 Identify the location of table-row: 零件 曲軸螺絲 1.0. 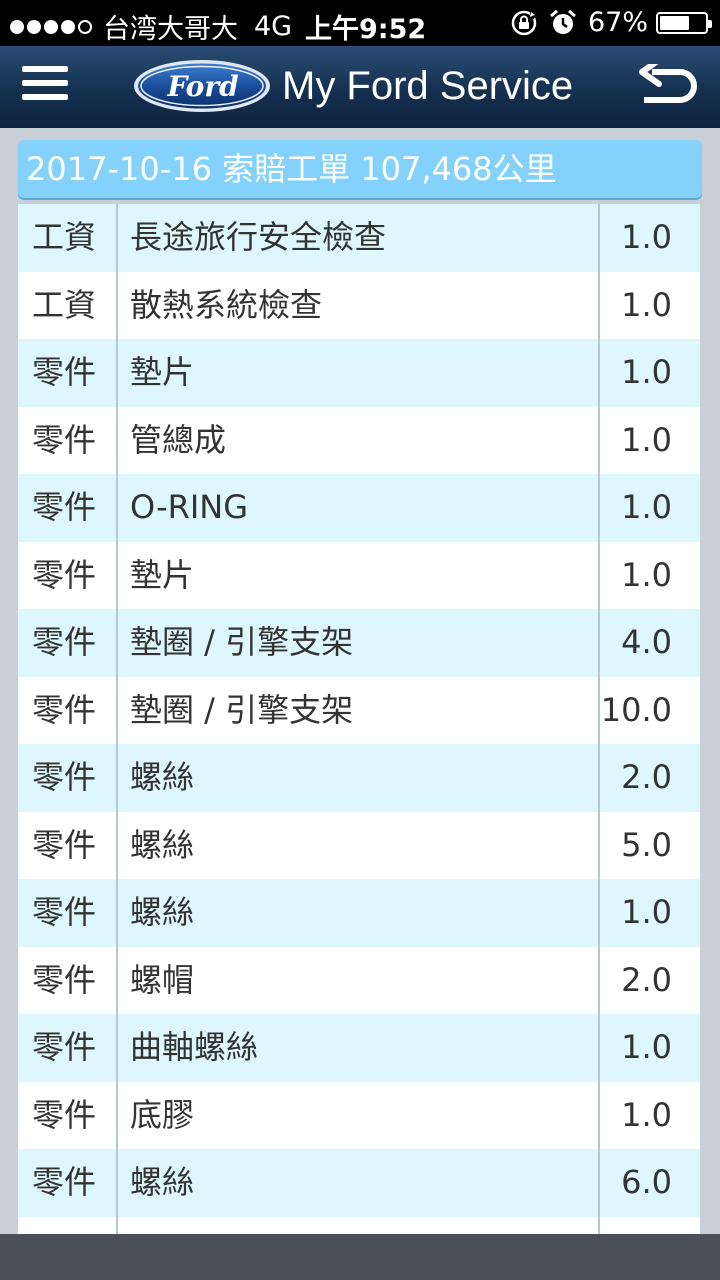
(359, 1048).